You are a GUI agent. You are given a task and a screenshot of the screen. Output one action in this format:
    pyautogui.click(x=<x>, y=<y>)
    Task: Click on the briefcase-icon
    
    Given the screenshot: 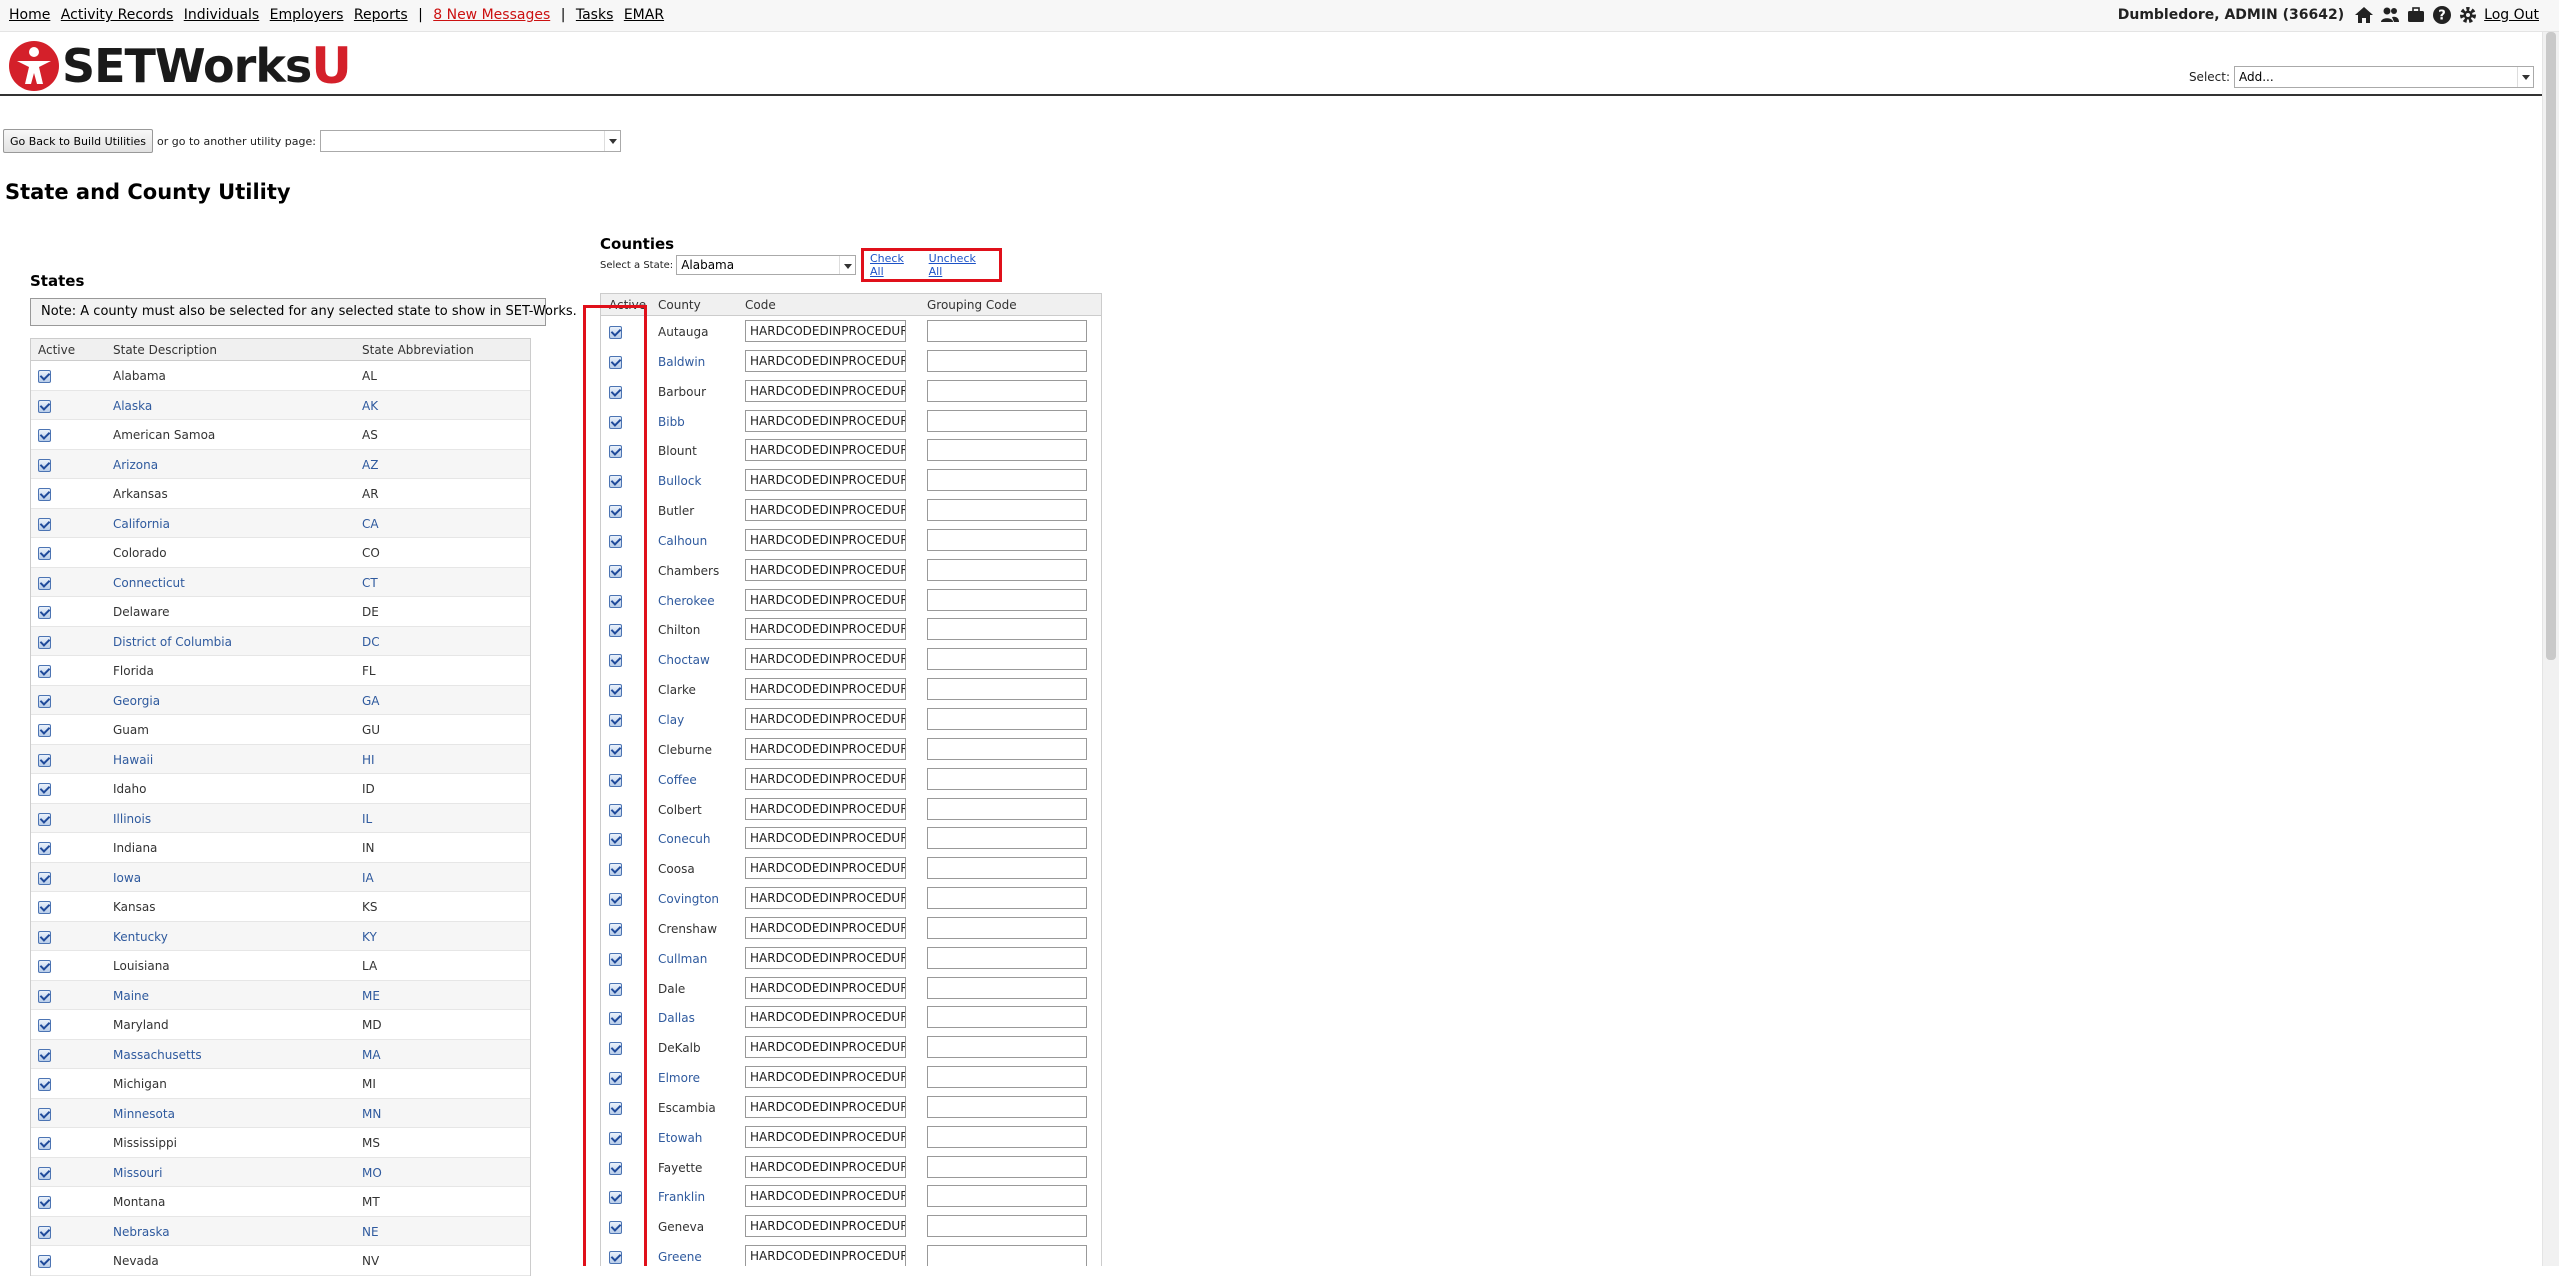 What is the action you would take?
    pyautogui.click(x=2416, y=15)
    